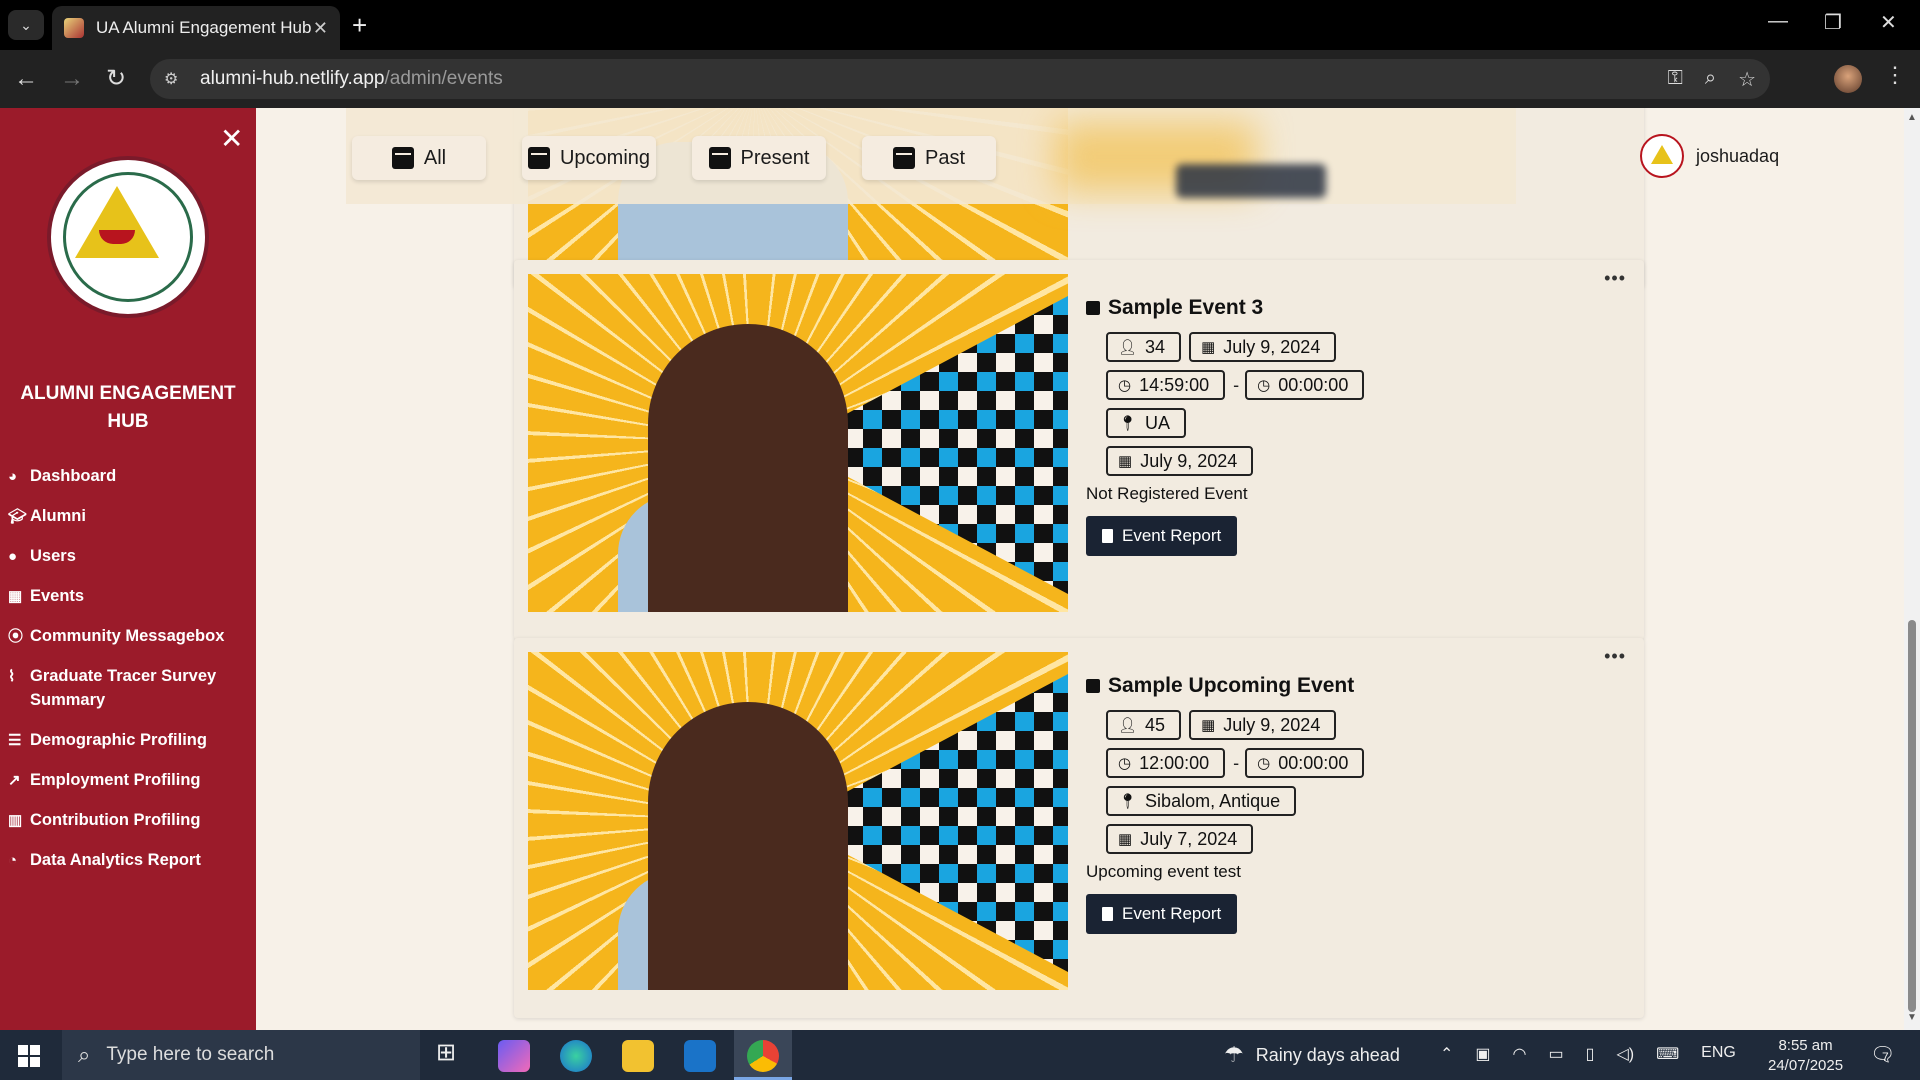  I want to click on sidebar-close-icon: ✕, so click(231, 138).